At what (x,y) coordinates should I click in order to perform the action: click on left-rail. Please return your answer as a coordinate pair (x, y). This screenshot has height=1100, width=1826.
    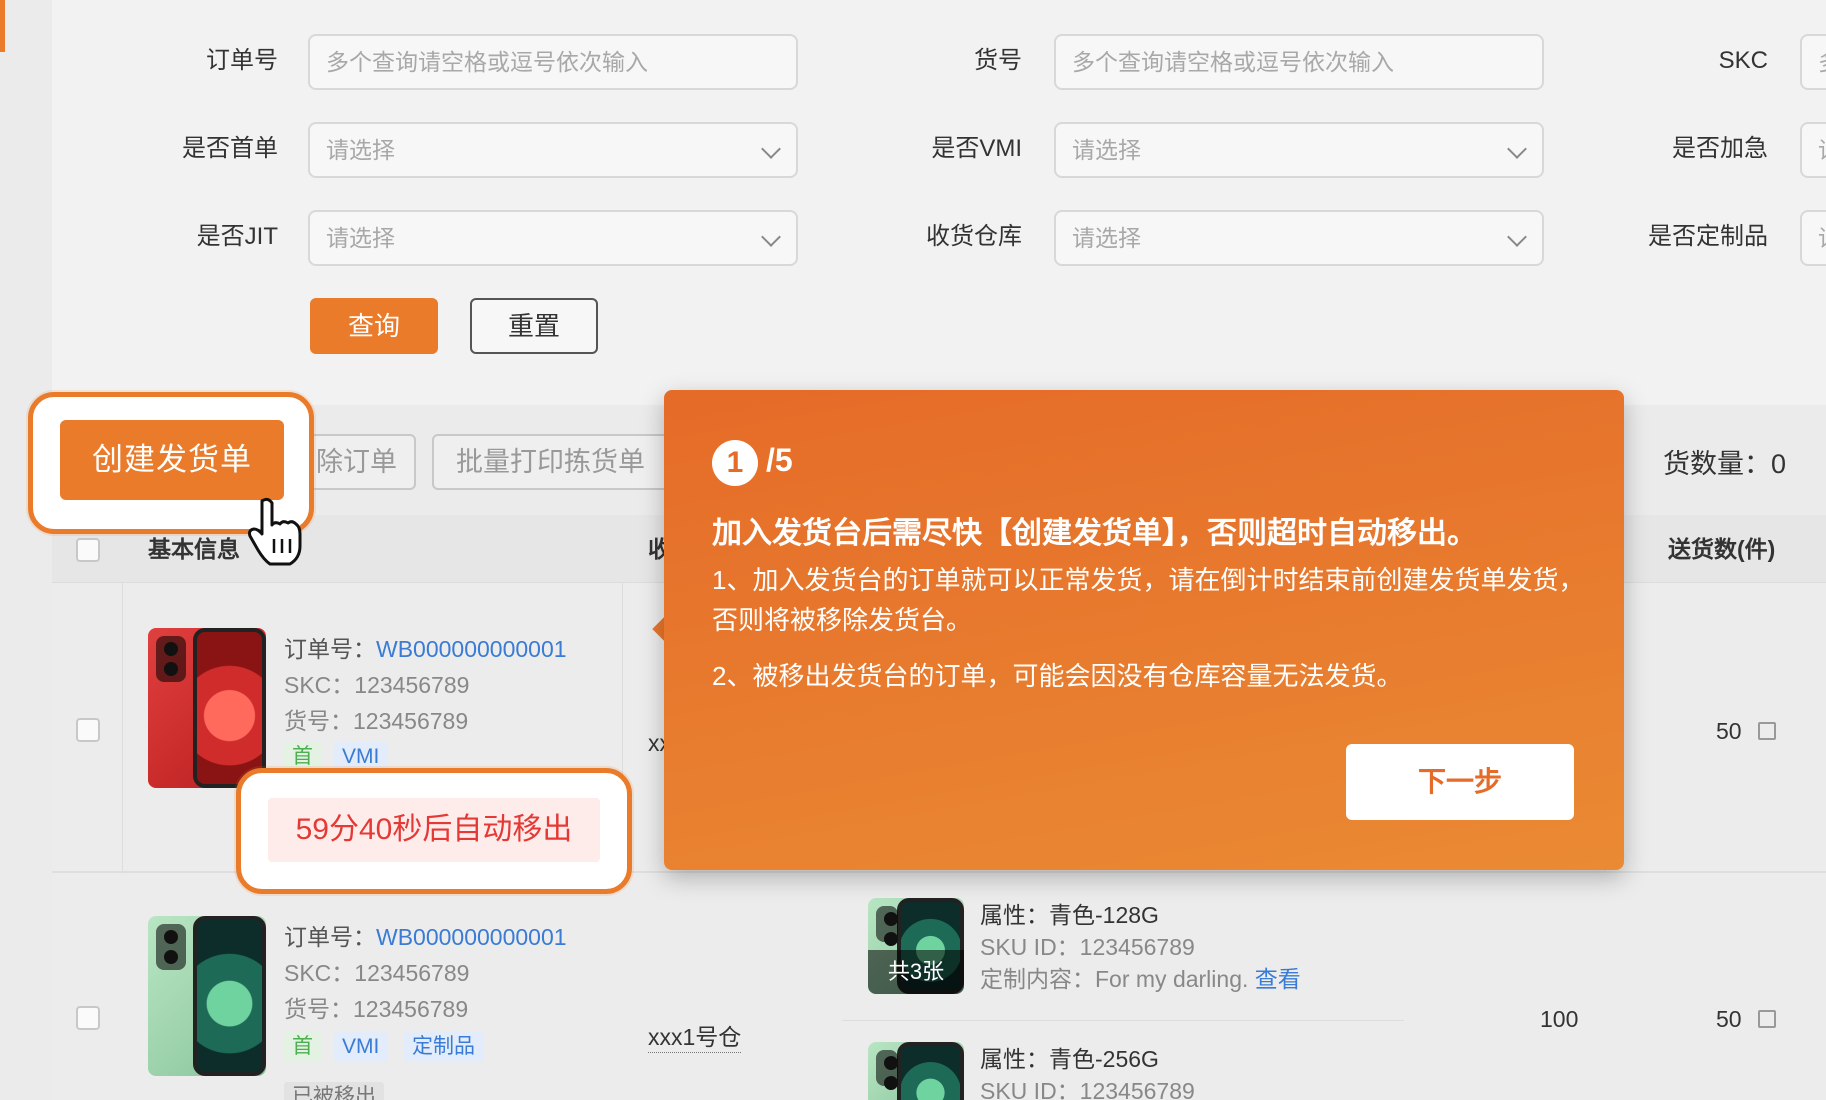
    Looking at the image, I should click on (26, 550).